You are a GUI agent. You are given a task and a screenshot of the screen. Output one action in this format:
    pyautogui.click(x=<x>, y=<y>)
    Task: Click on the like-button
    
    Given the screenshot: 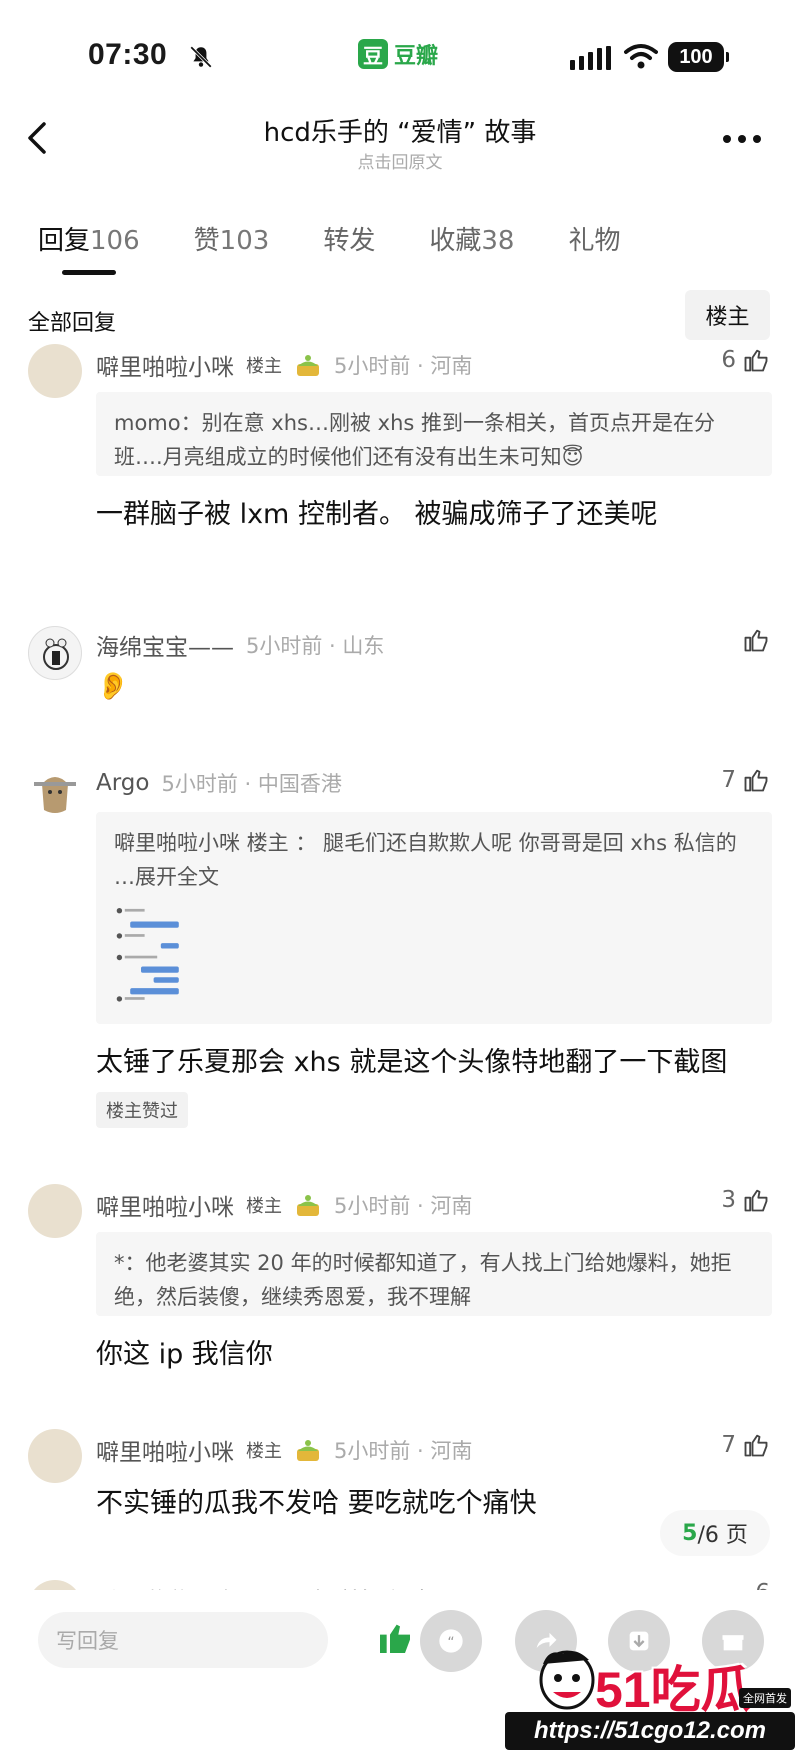 What is the action you would take?
    pyautogui.click(x=756, y=640)
    